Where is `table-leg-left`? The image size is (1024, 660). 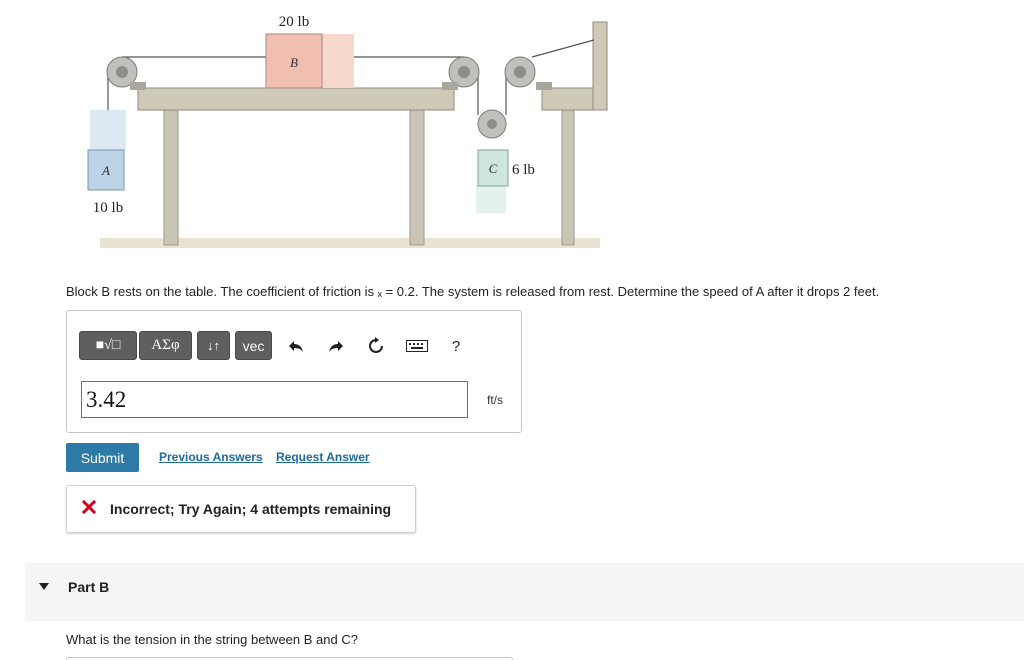
table-leg-left is located at coordinates (171, 177).